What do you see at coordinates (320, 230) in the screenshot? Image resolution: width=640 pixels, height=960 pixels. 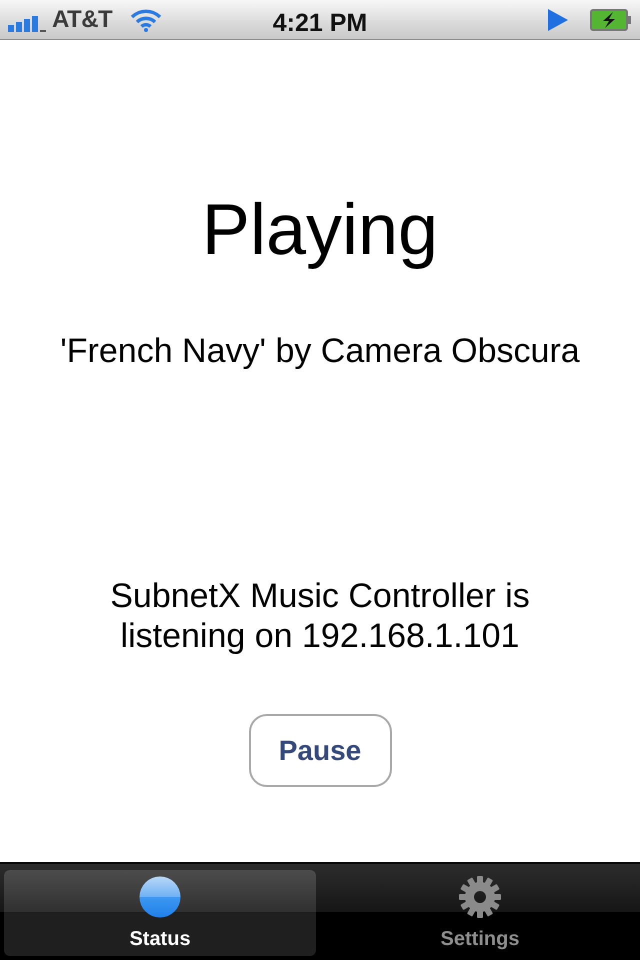 I see `status-title: Playing` at bounding box center [320, 230].